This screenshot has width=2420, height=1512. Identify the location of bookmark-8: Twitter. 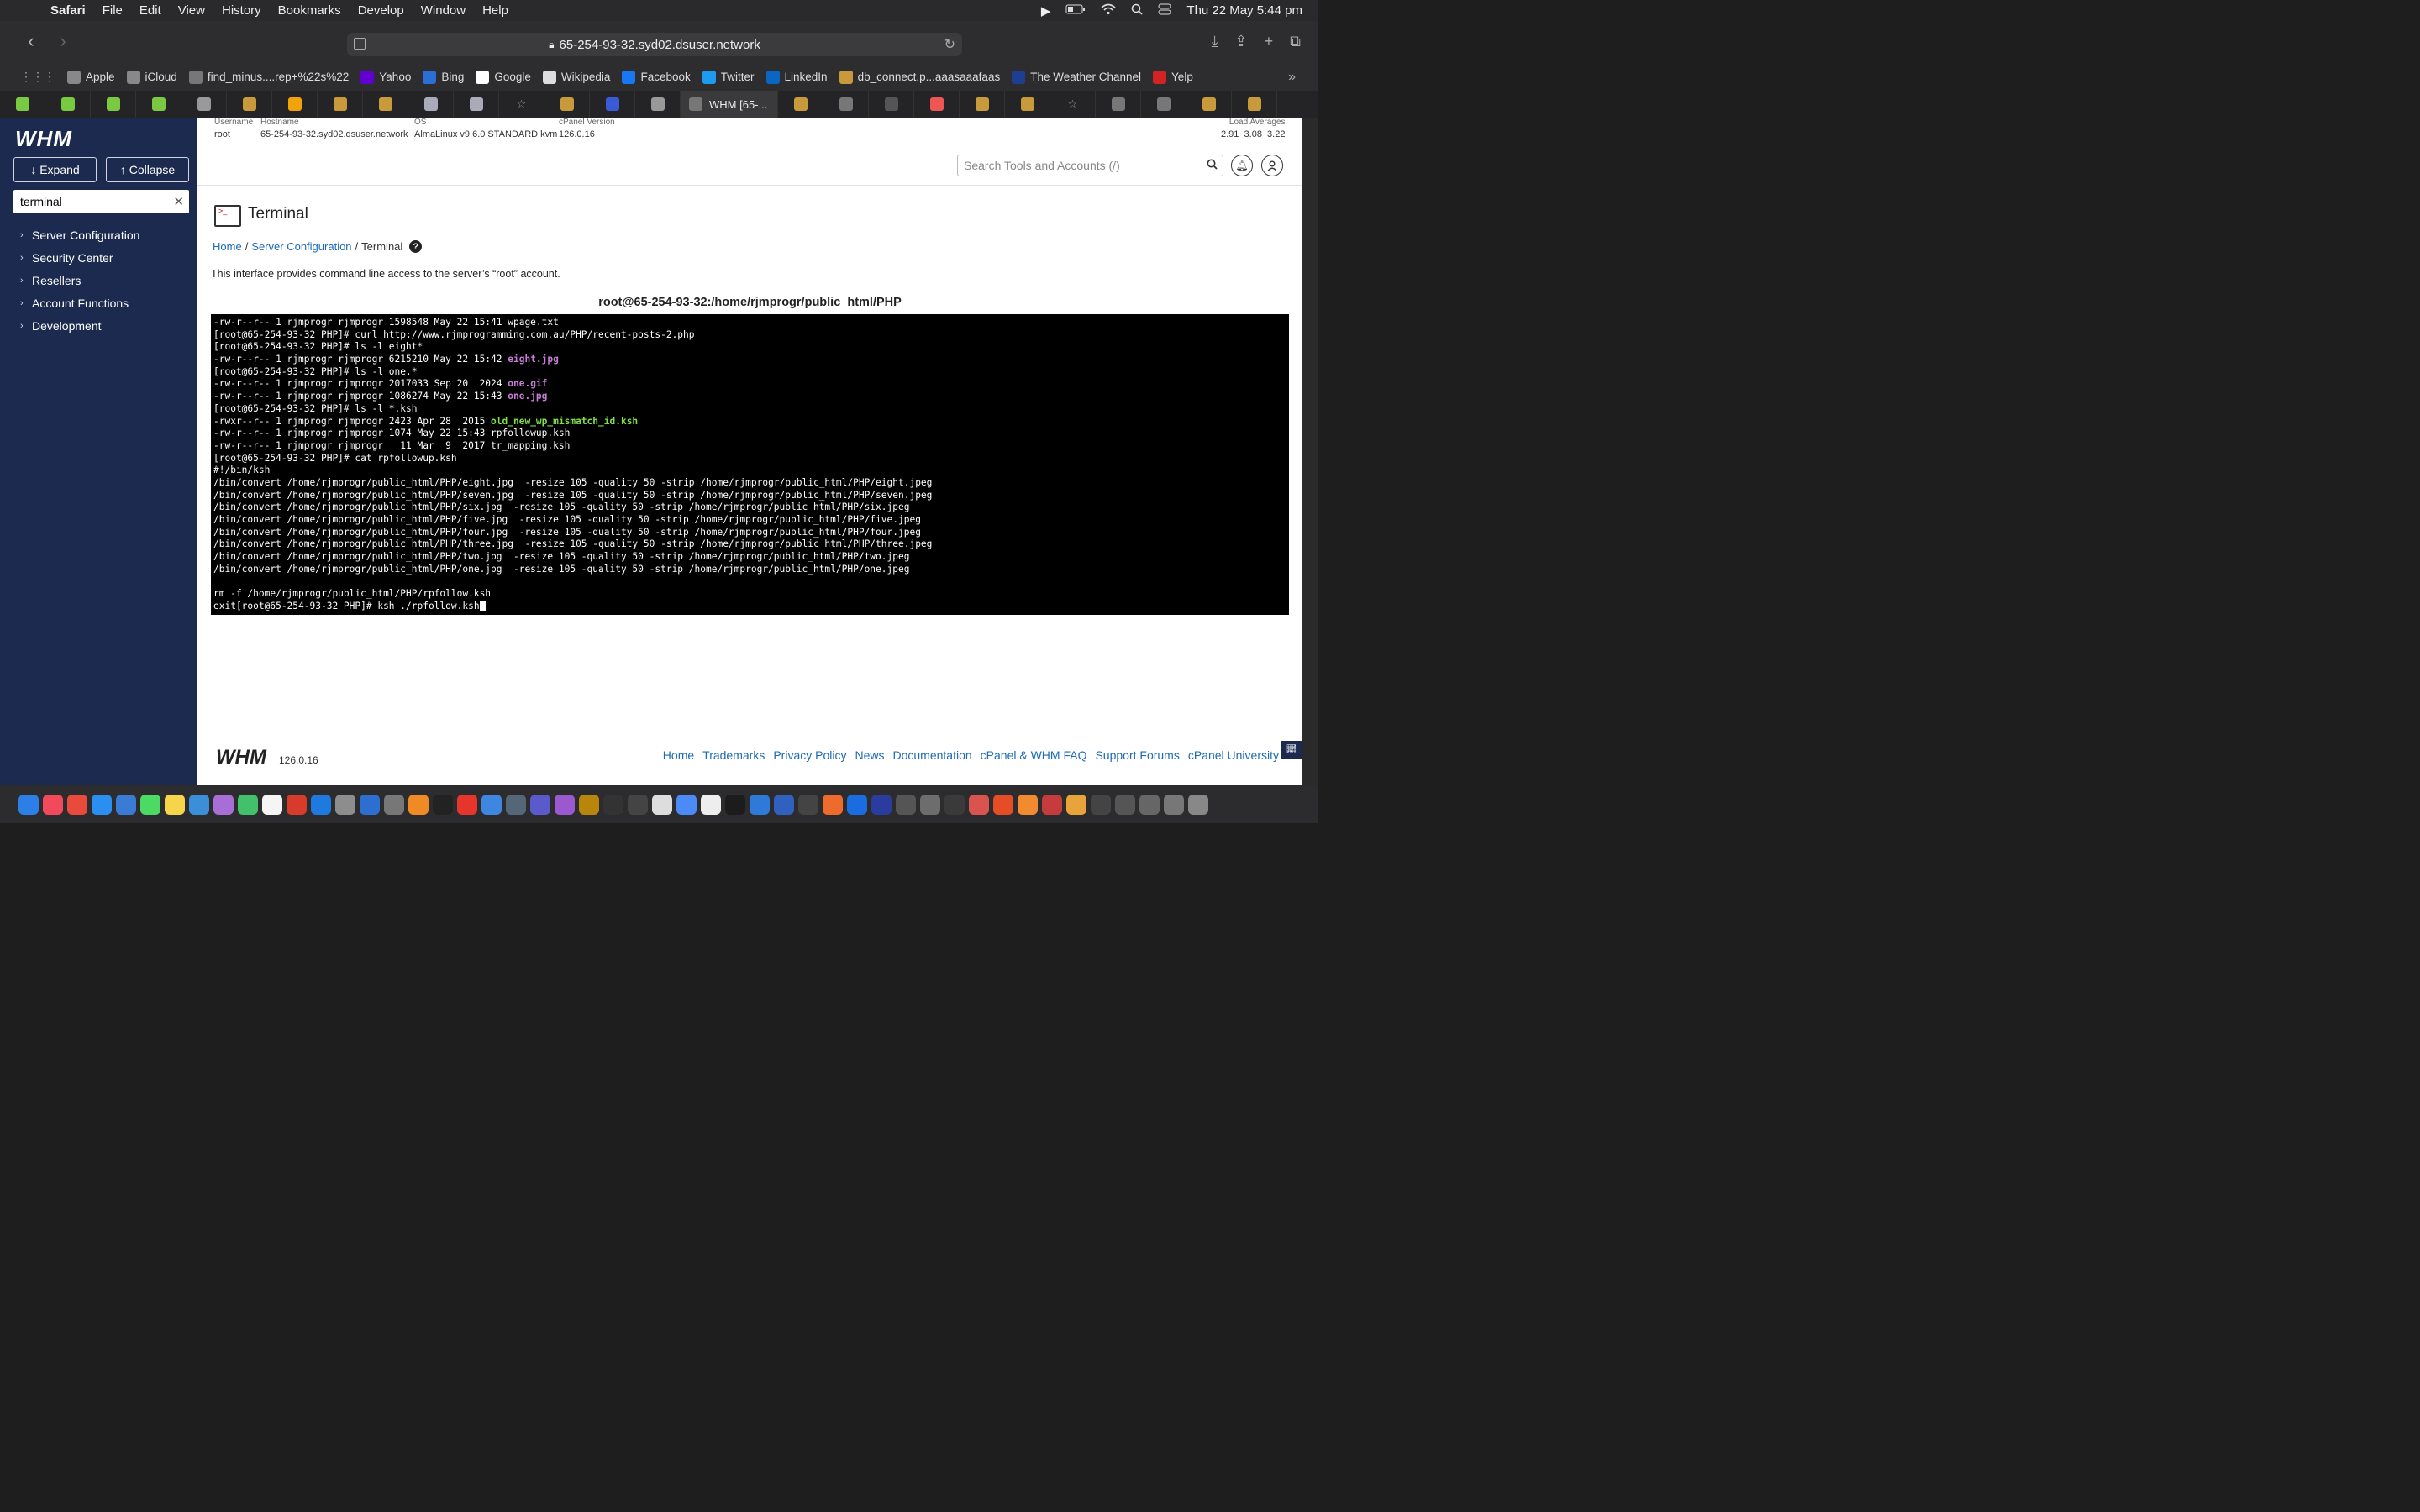
(728, 77).